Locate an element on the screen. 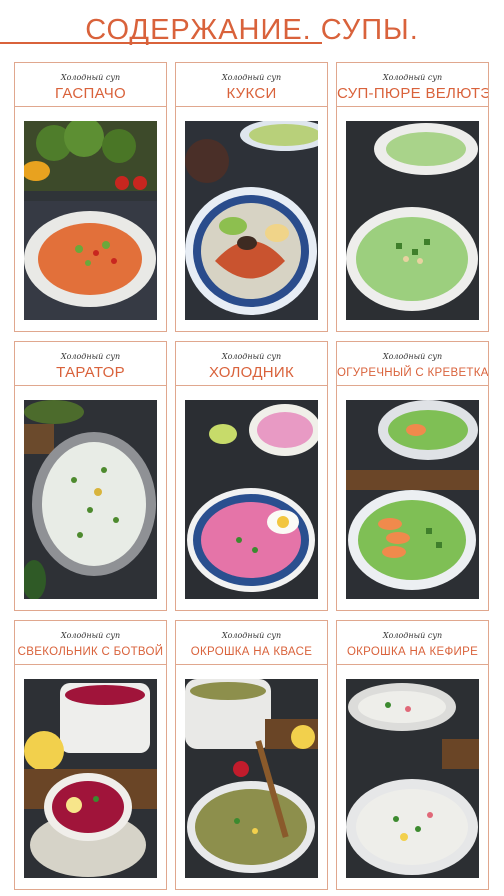  card-title: ТАРАТОР is located at coordinates (90, 372).